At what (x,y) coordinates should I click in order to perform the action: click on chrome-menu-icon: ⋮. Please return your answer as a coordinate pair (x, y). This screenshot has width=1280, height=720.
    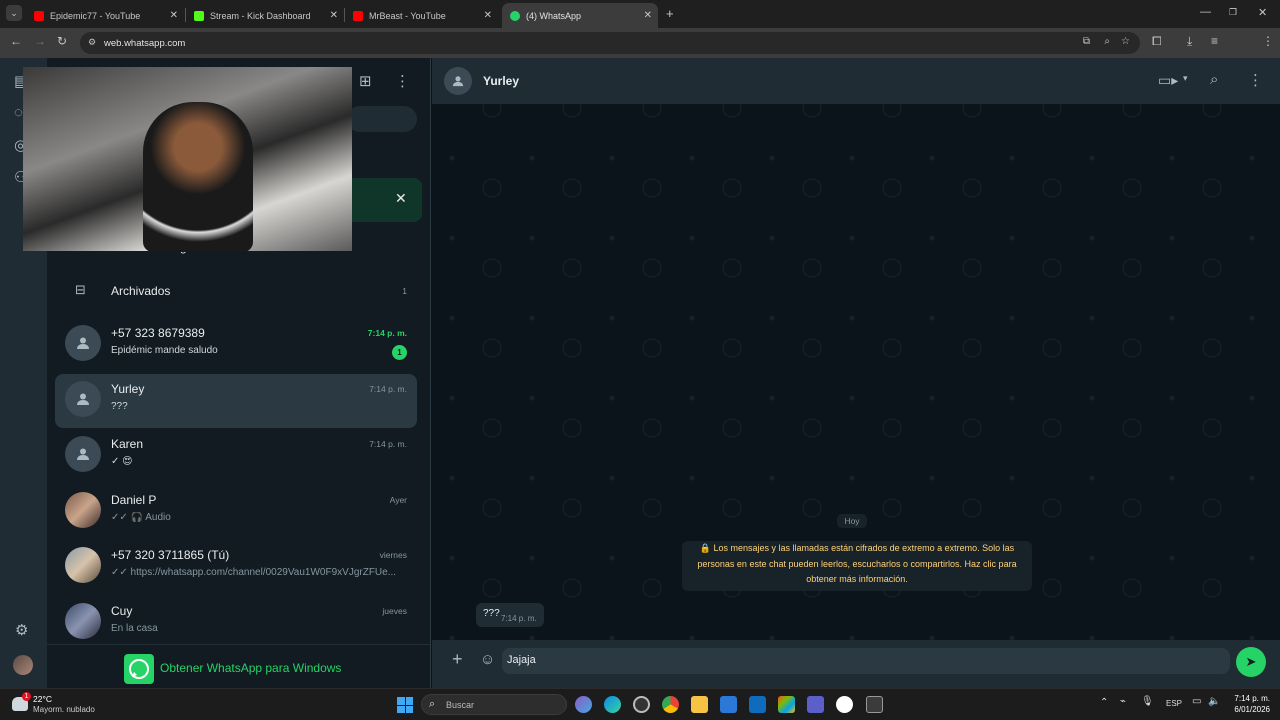
    Looking at the image, I should click on (1268, 41).